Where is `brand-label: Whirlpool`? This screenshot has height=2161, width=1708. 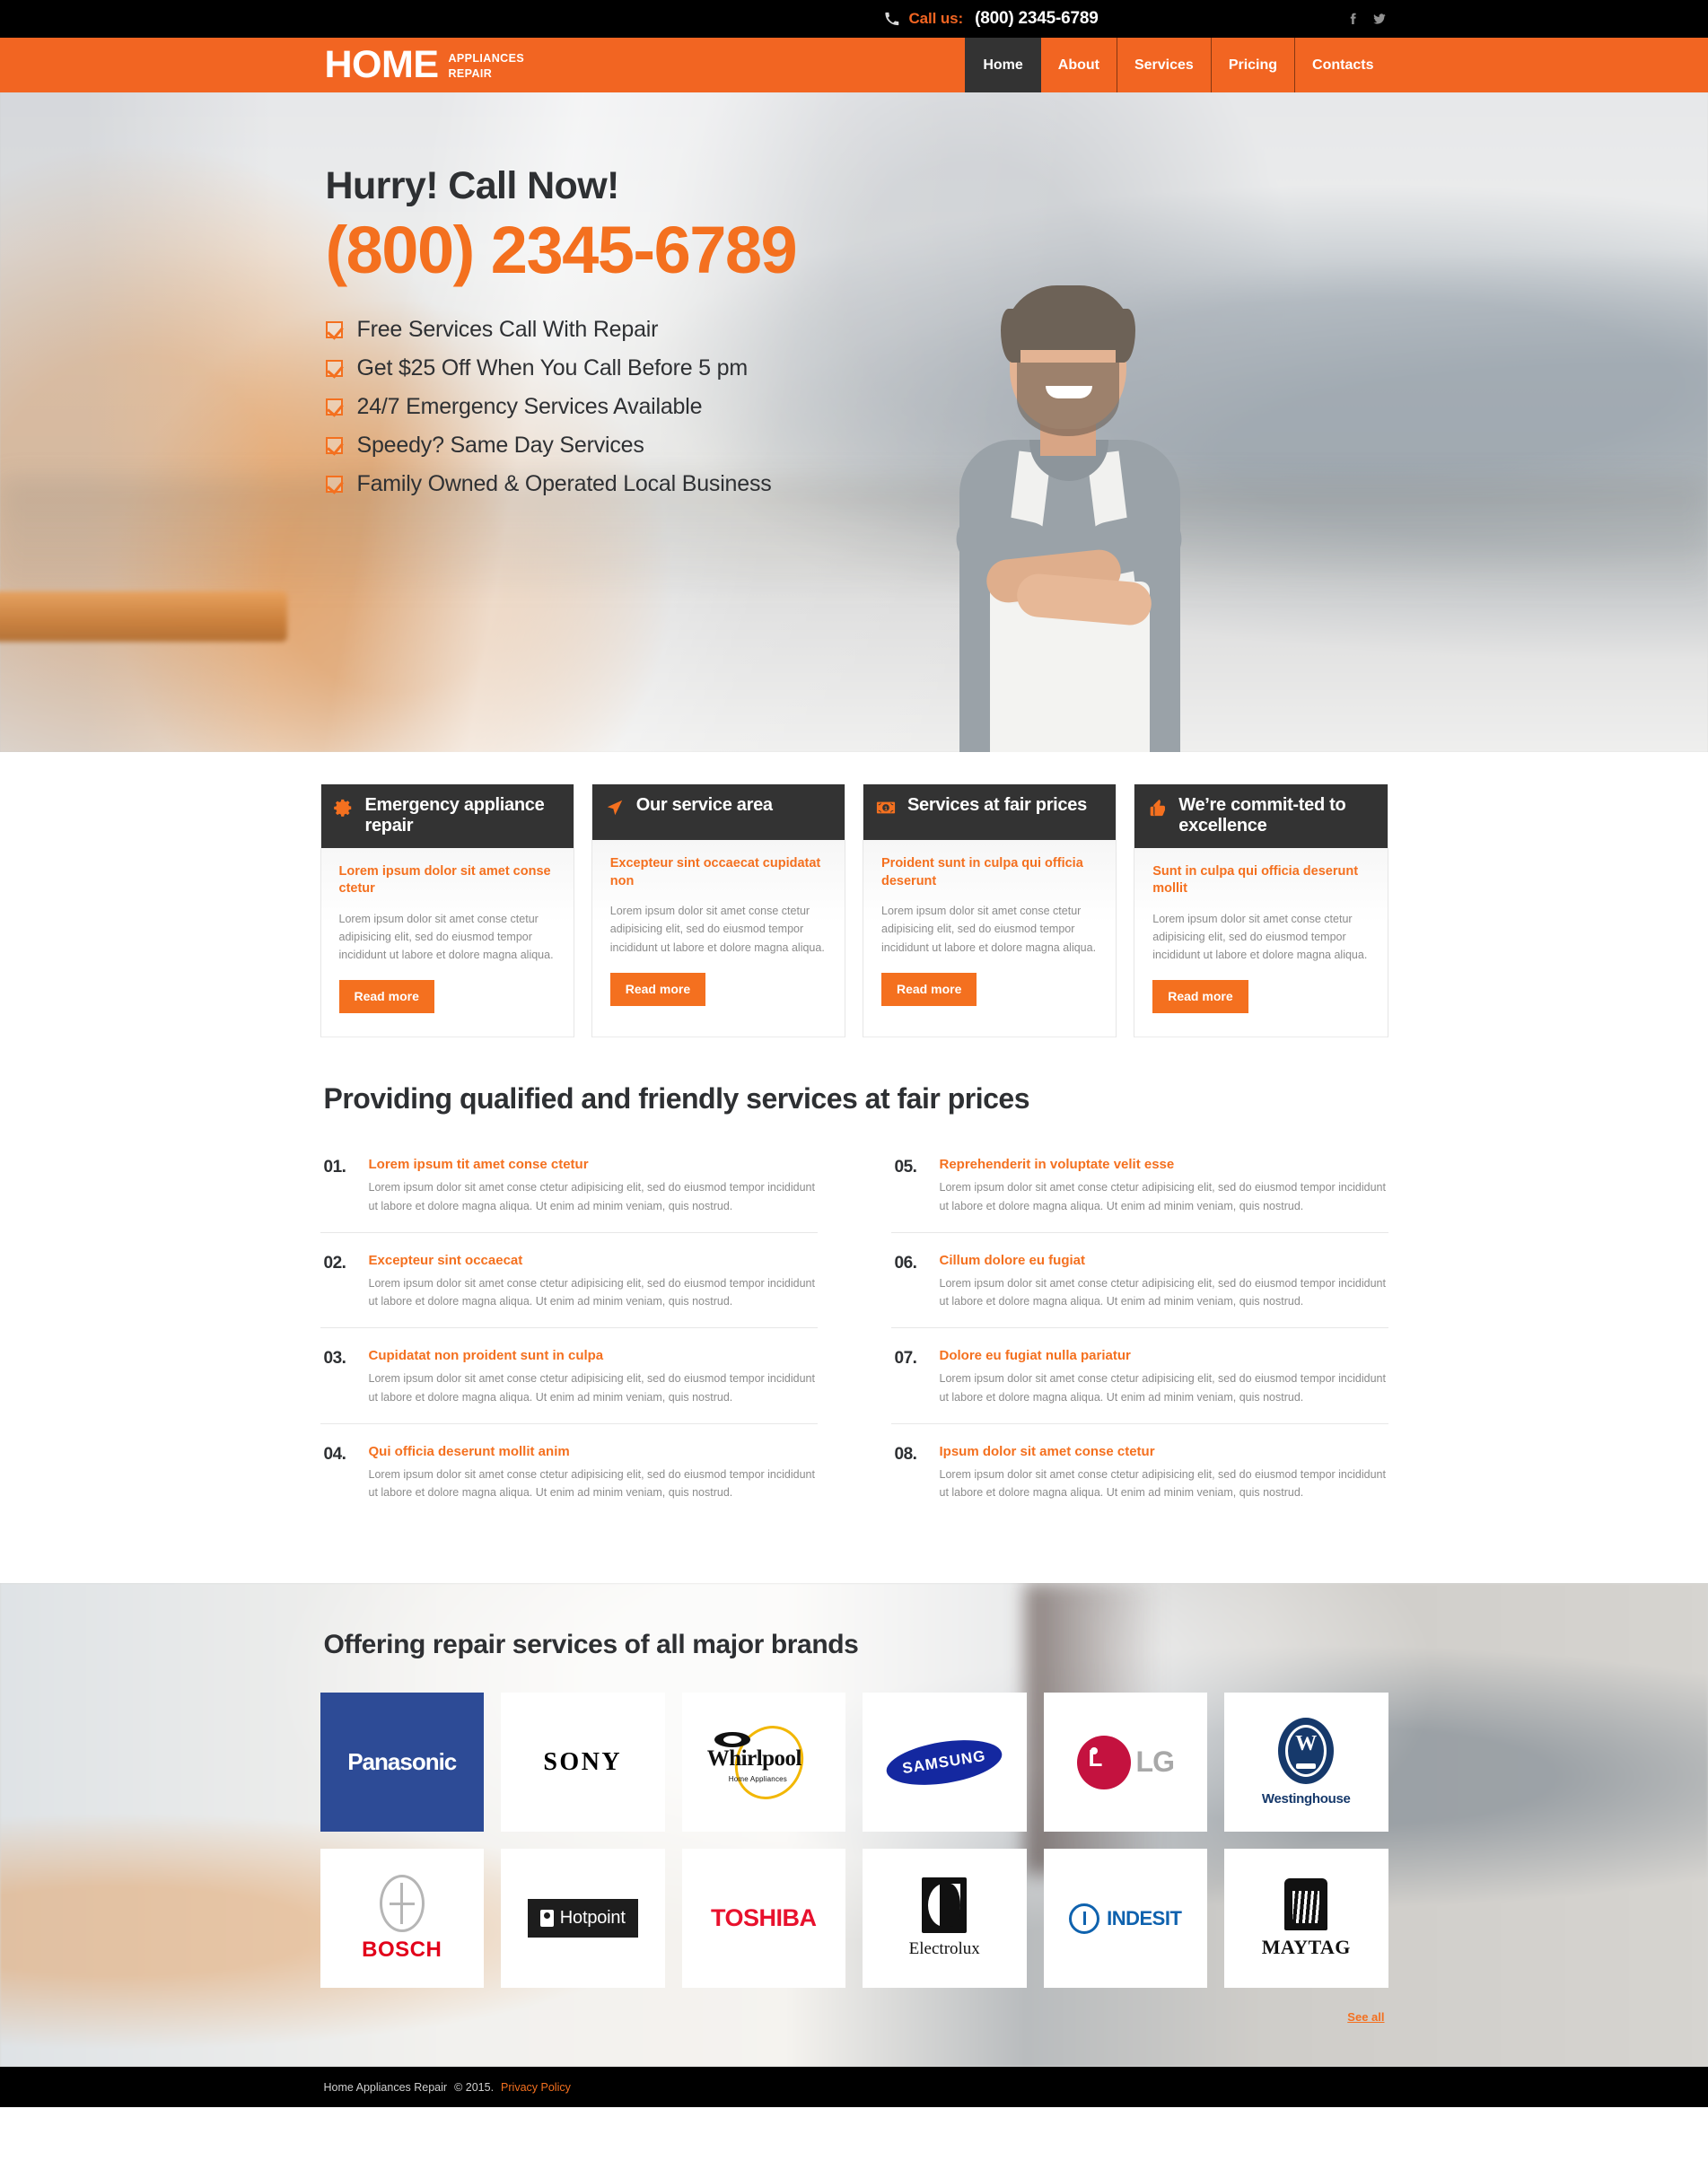
brand-label: Whirlpool is located at coordinates (754, 1758).